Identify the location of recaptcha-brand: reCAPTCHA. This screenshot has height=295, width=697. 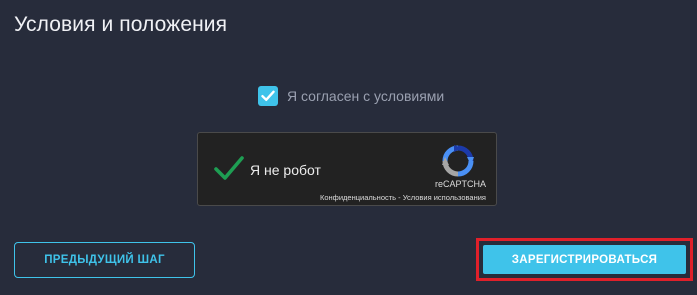
(460, 184).